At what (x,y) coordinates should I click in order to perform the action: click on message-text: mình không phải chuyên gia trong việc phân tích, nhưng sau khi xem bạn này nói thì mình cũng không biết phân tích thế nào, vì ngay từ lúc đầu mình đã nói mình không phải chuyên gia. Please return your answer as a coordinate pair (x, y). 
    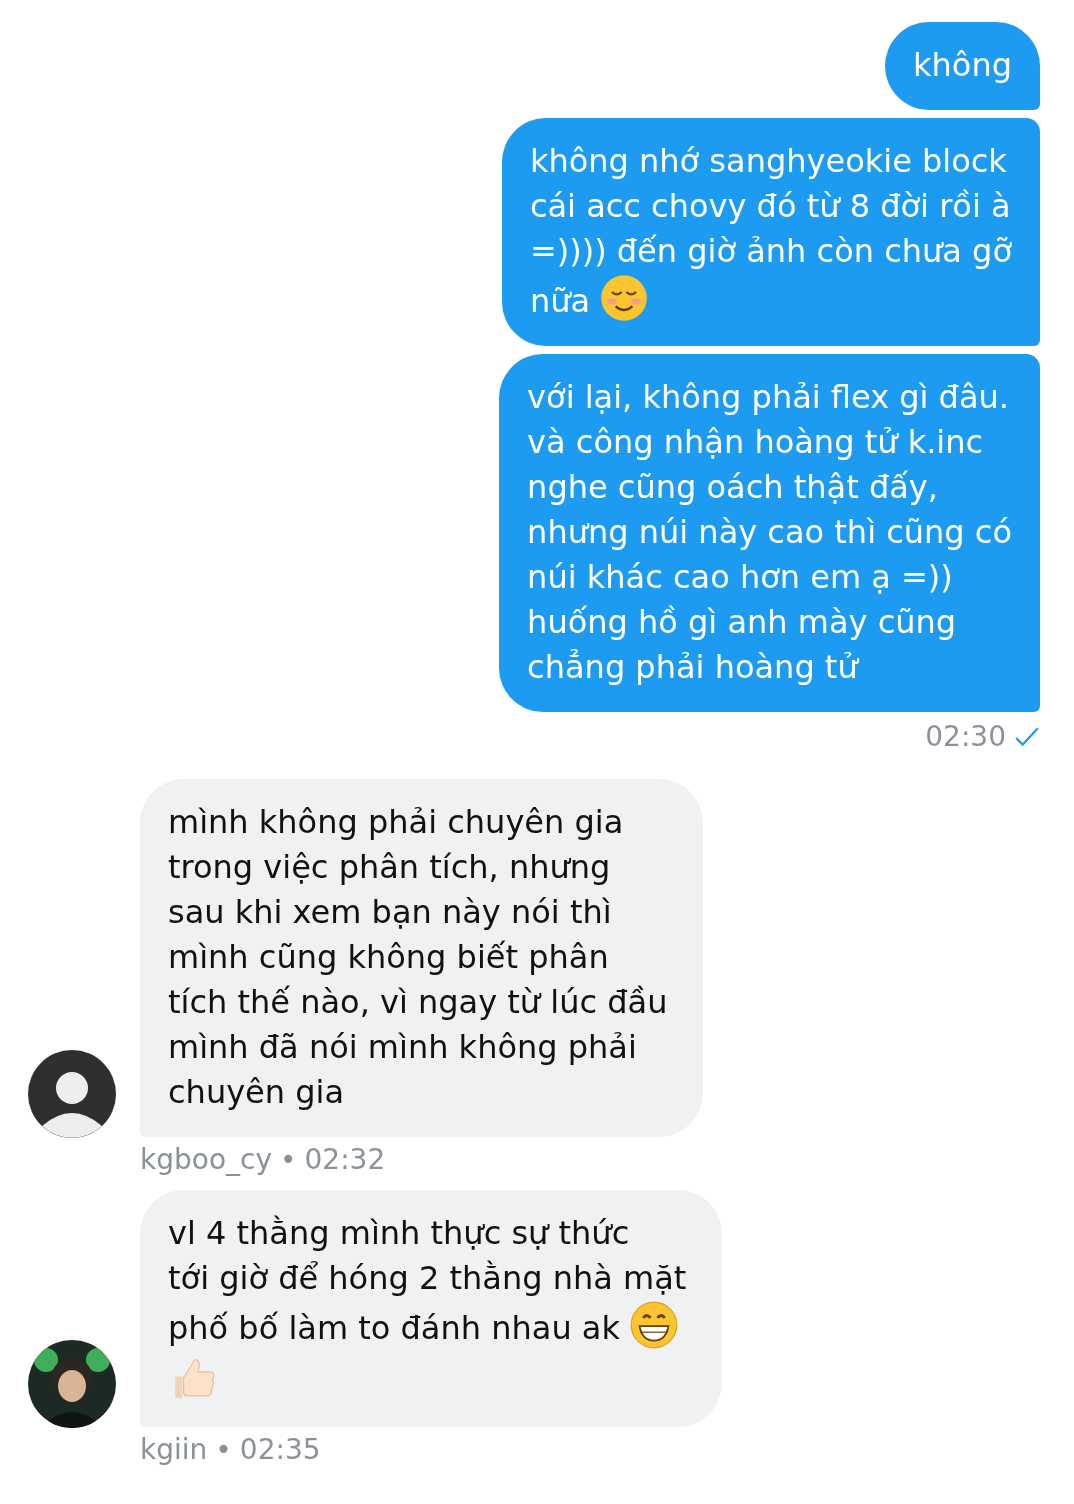
    Looking at the image, I should click on (418, 957).